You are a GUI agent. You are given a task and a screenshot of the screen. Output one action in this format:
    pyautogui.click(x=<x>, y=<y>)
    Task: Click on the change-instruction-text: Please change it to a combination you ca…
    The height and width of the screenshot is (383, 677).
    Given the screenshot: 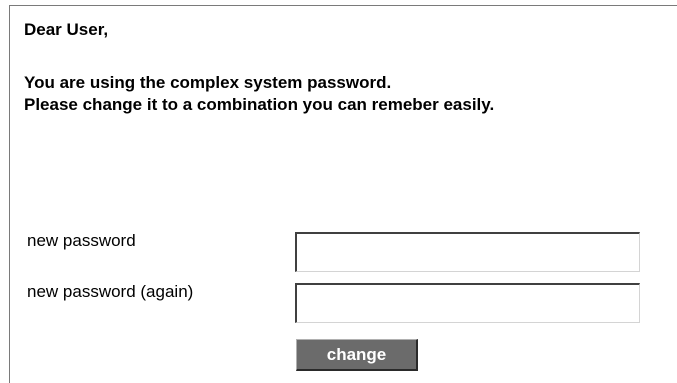 What is the action you would take?
    pyautogui.click(x=259, y=104)
    